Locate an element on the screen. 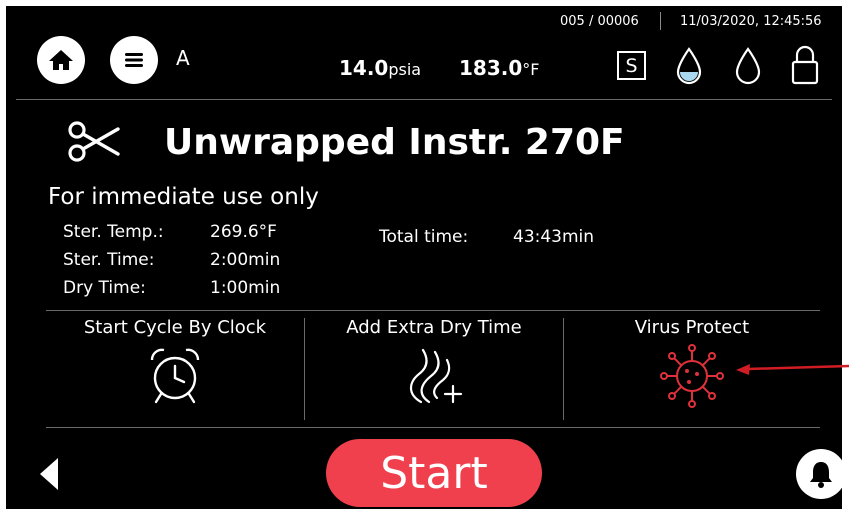  bell-icon is located at coordinates (821, 475).